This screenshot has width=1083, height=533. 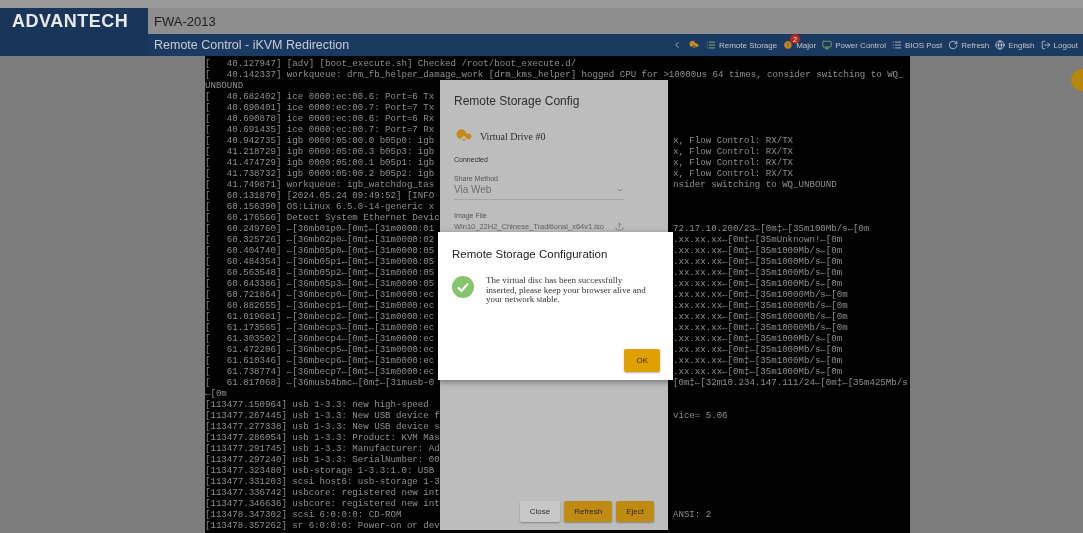 I want to click on toolbar-item: Remote Storage, so click(x=741, y=45).